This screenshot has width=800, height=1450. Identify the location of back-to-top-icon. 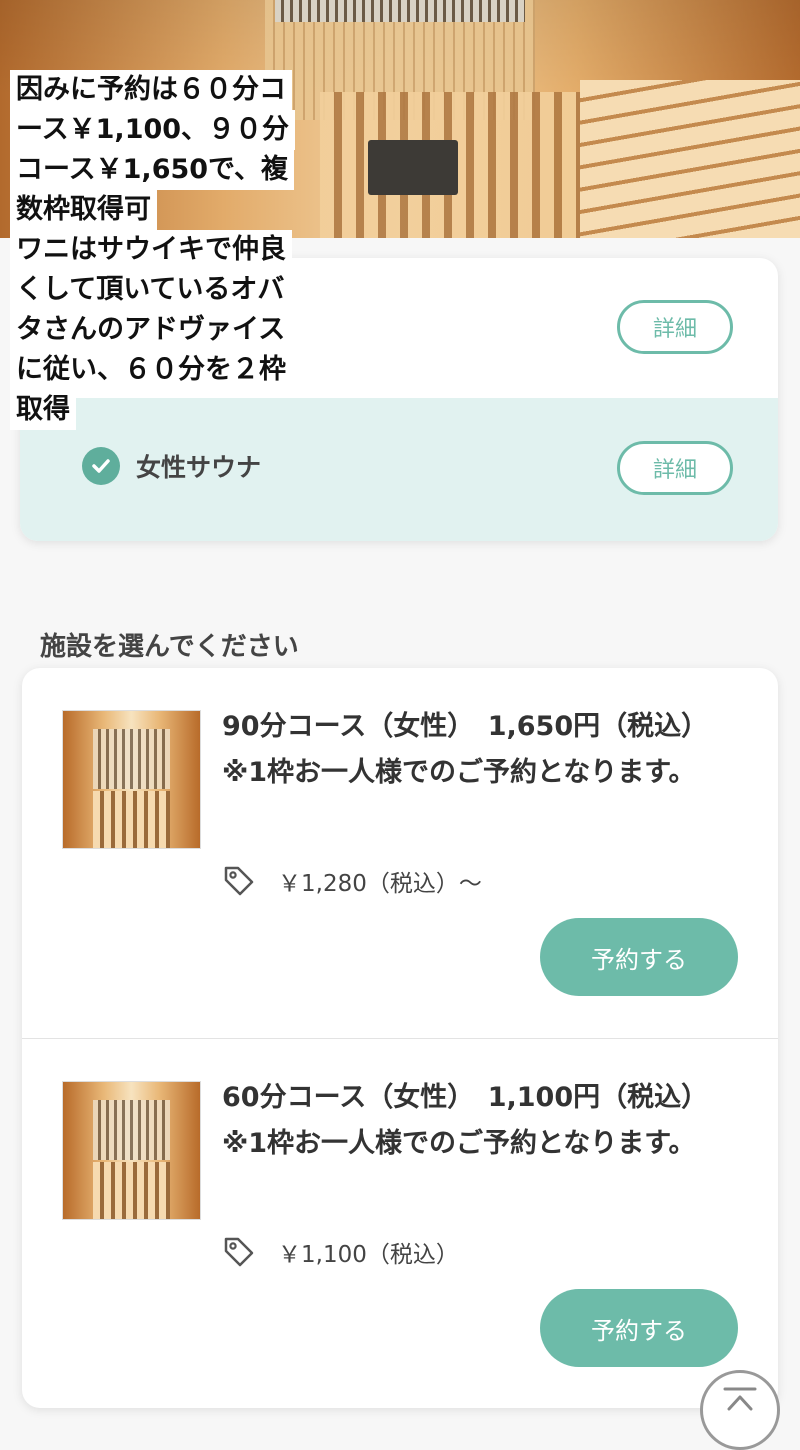
(740, 1410).